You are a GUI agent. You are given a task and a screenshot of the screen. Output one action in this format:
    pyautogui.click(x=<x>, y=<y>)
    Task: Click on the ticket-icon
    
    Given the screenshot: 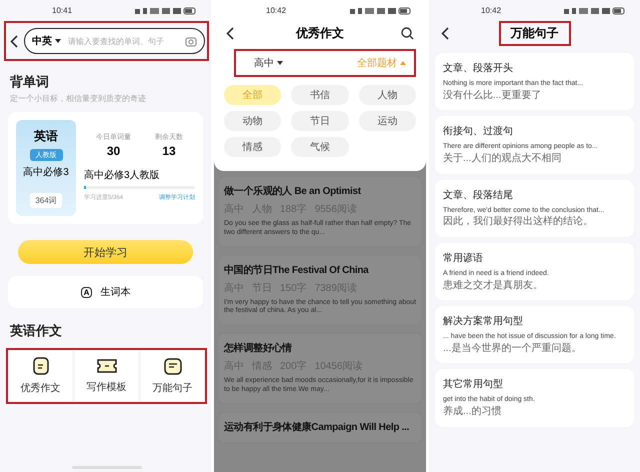 What is the action you would take?
    pyautogui.click(x=107, y=366)
    